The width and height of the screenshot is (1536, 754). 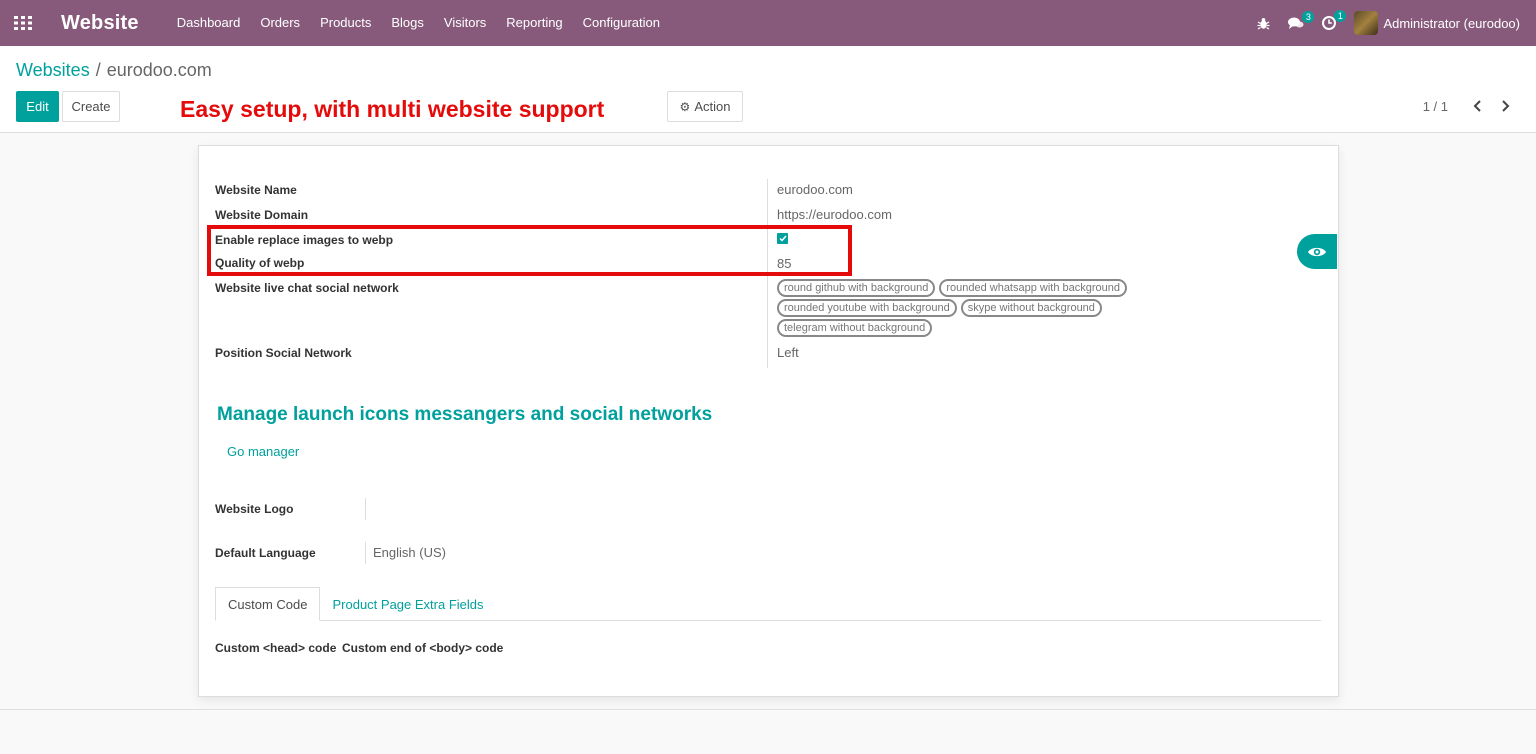 I want to click on debug-bug-icon, so click(x=1263, y=23).